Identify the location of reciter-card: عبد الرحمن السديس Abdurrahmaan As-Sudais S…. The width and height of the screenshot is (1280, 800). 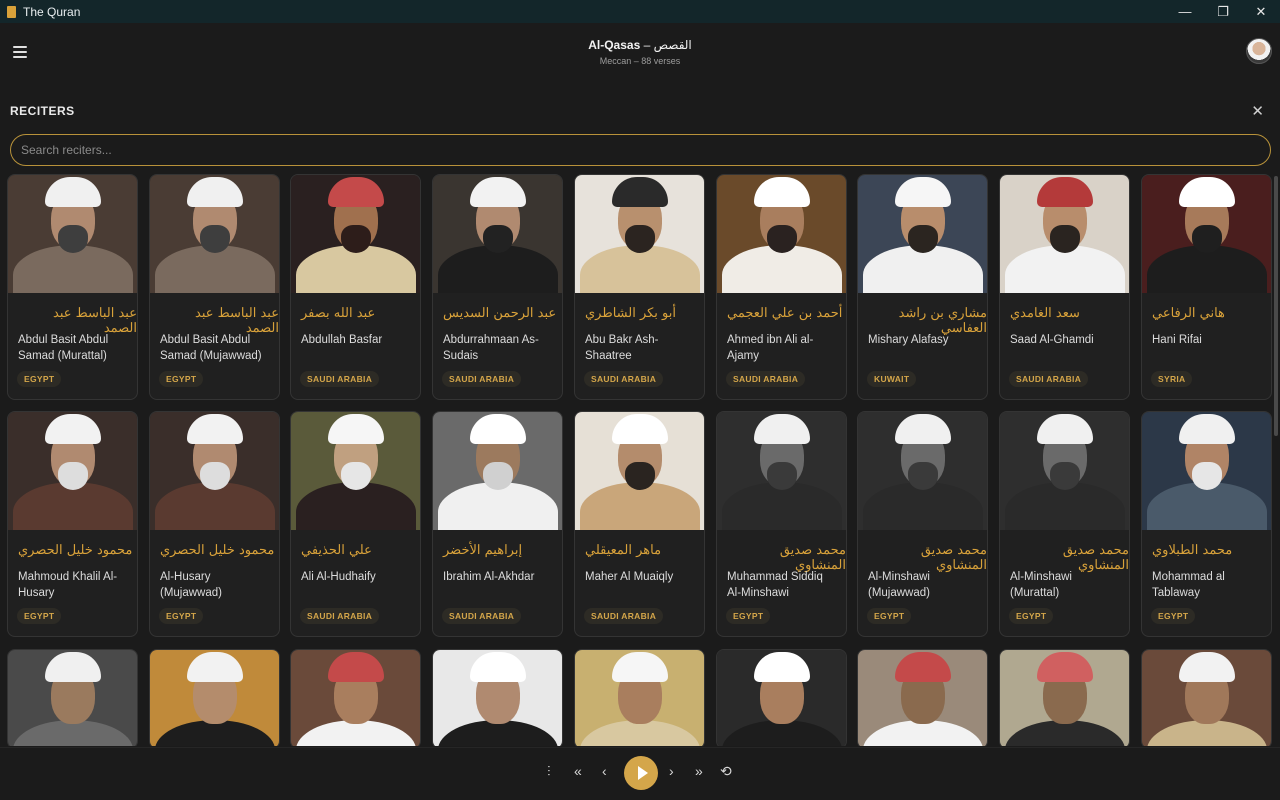
(497, 287).